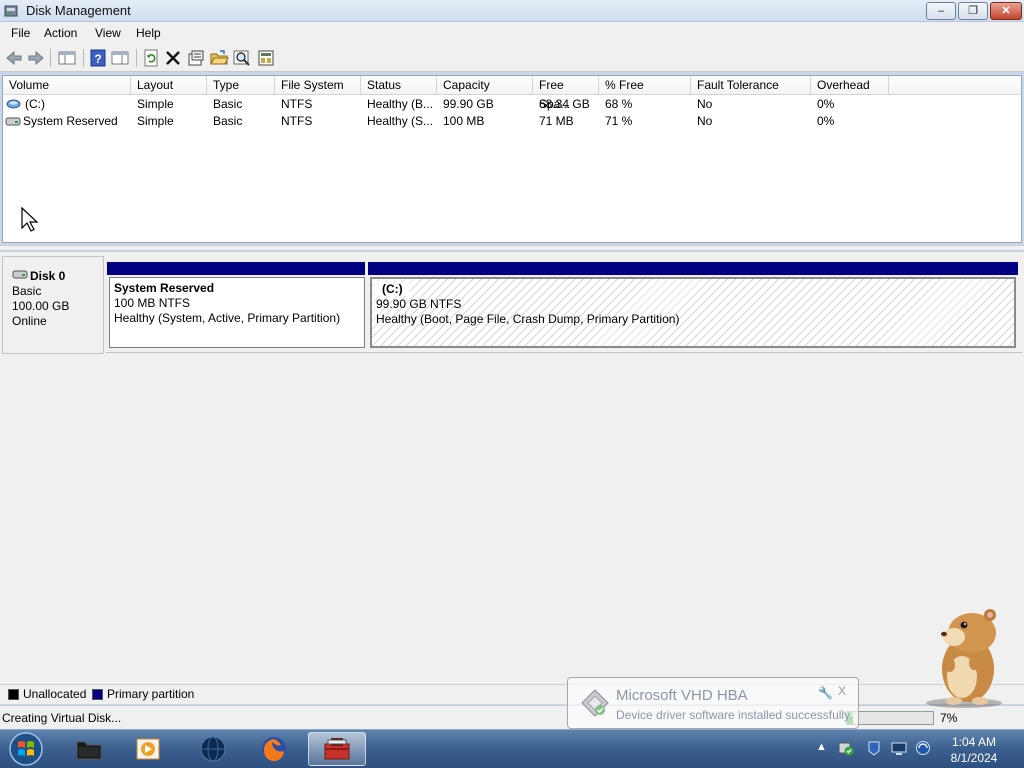  What do you see at coordinates (821, 747) in the screenshot?
I see `show-hidden-icons-arrow: ▲` at bounding box center [821, 747].